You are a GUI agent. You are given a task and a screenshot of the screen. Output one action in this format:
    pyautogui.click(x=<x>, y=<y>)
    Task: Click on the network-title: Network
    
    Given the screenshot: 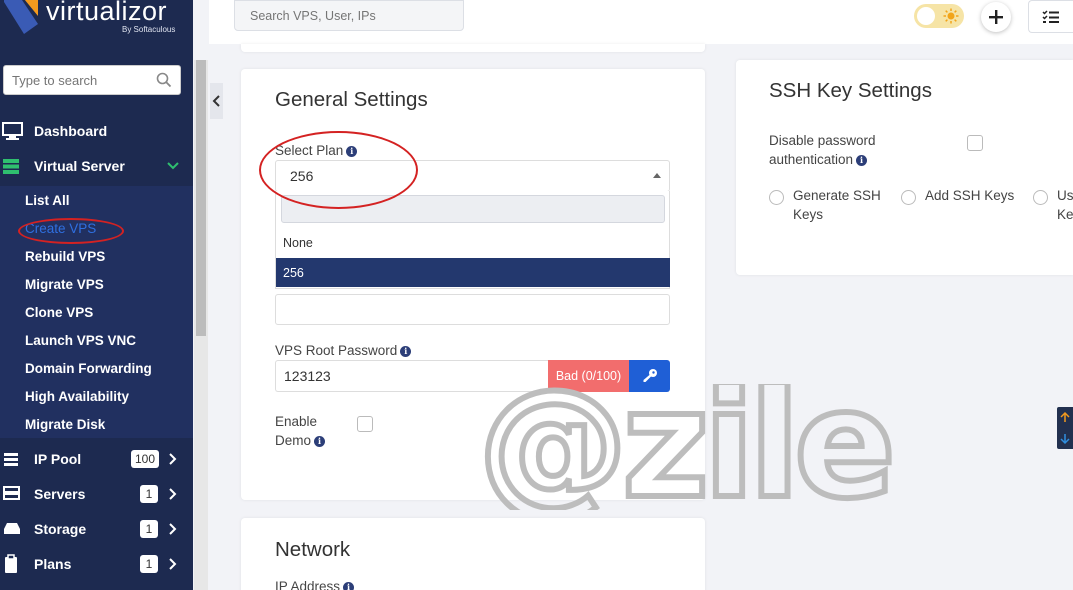 What is the action you would take?
    pyautogui.click(x=313, y=549)
    